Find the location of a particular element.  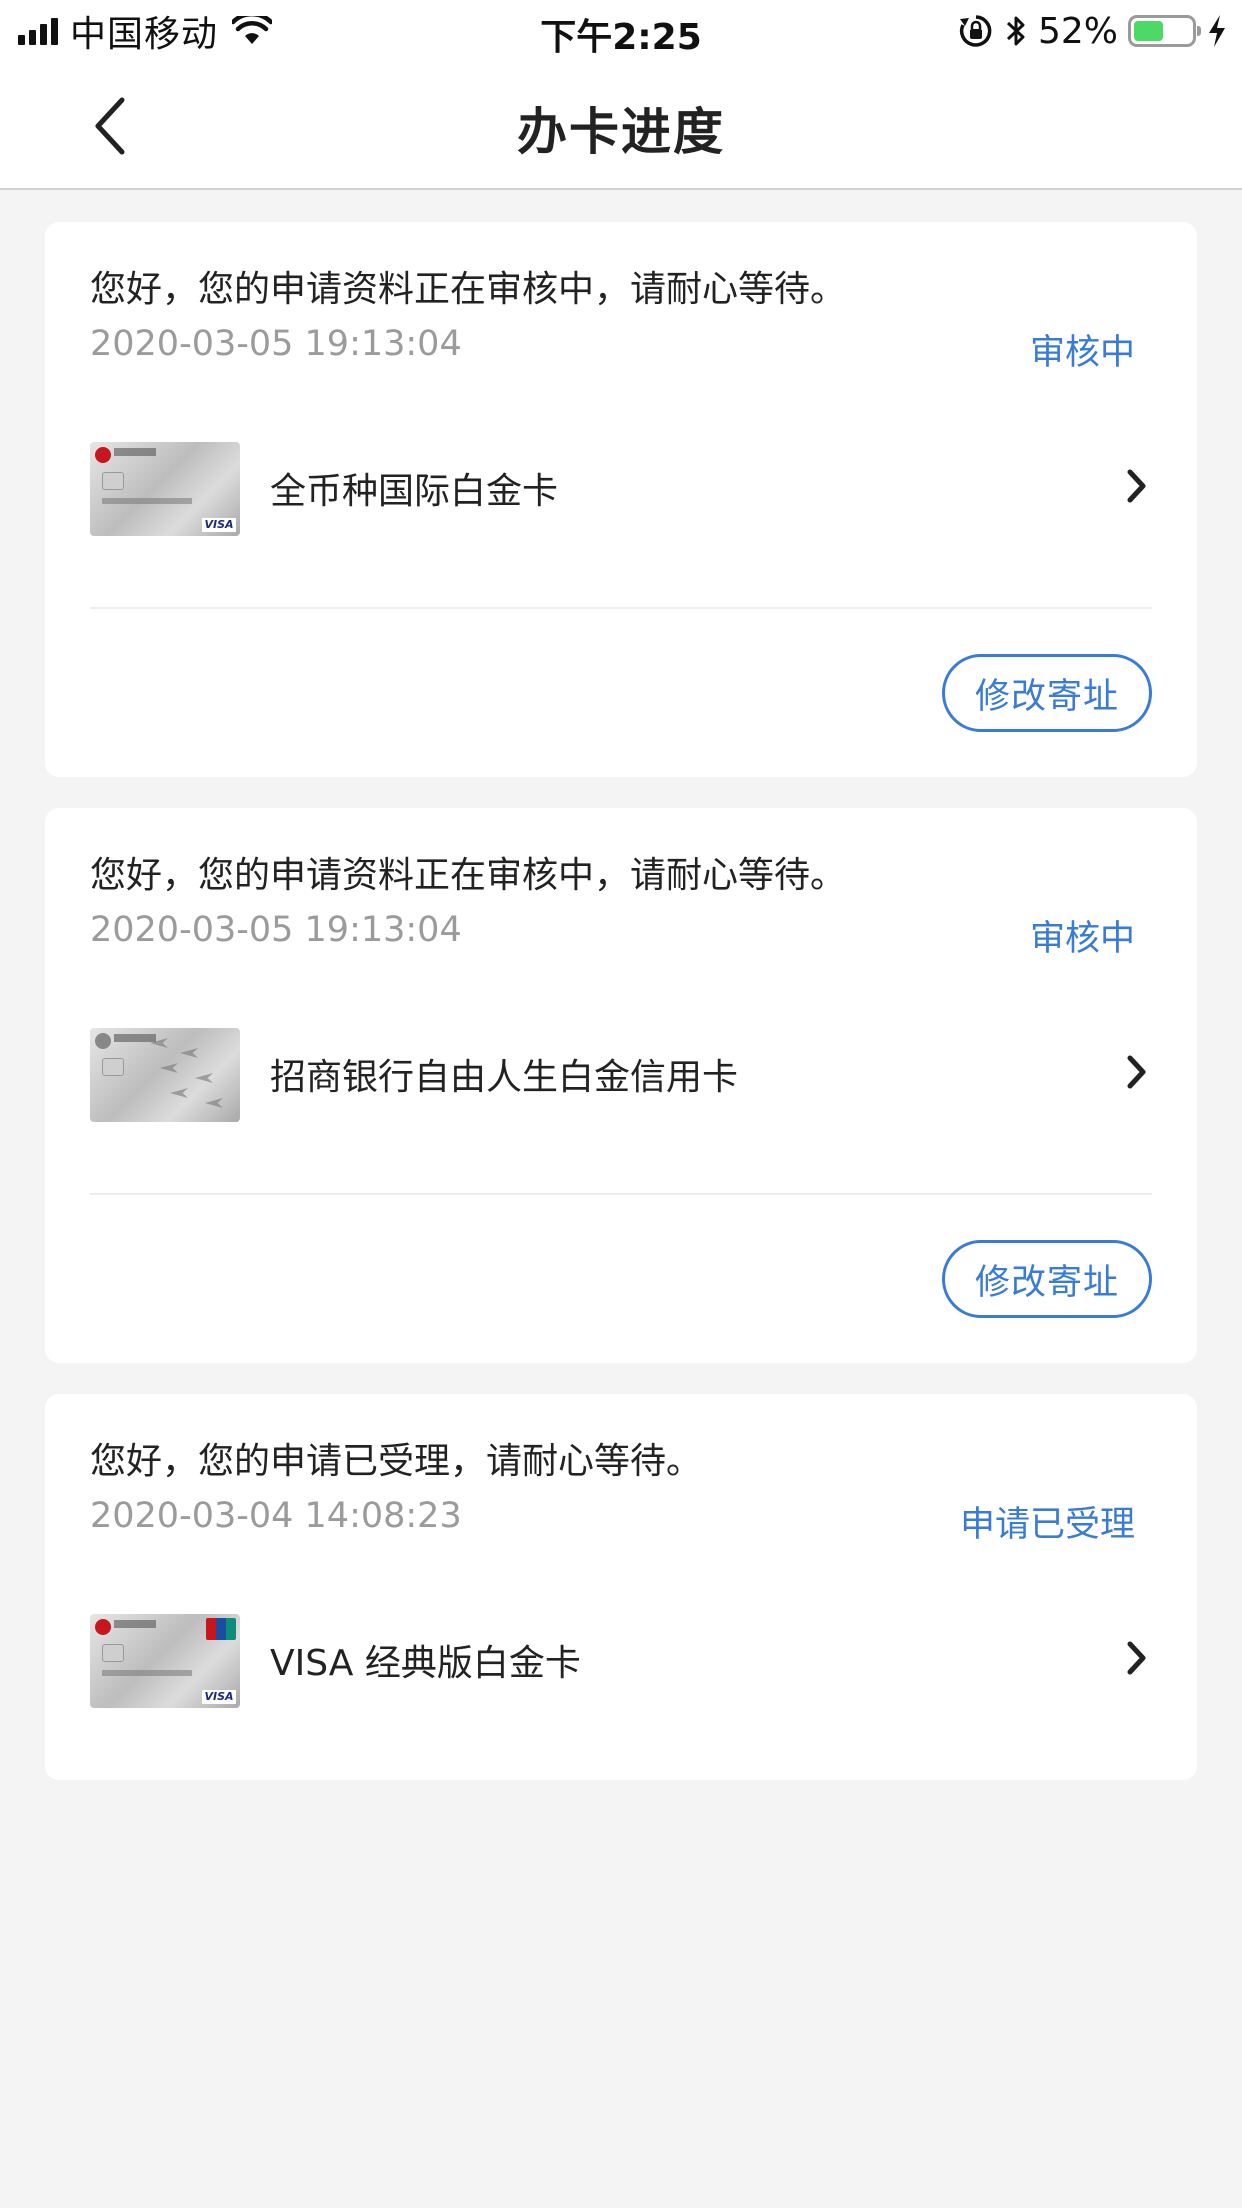

nav-bar: 办卡进度 is located at coordinates (621, 126).